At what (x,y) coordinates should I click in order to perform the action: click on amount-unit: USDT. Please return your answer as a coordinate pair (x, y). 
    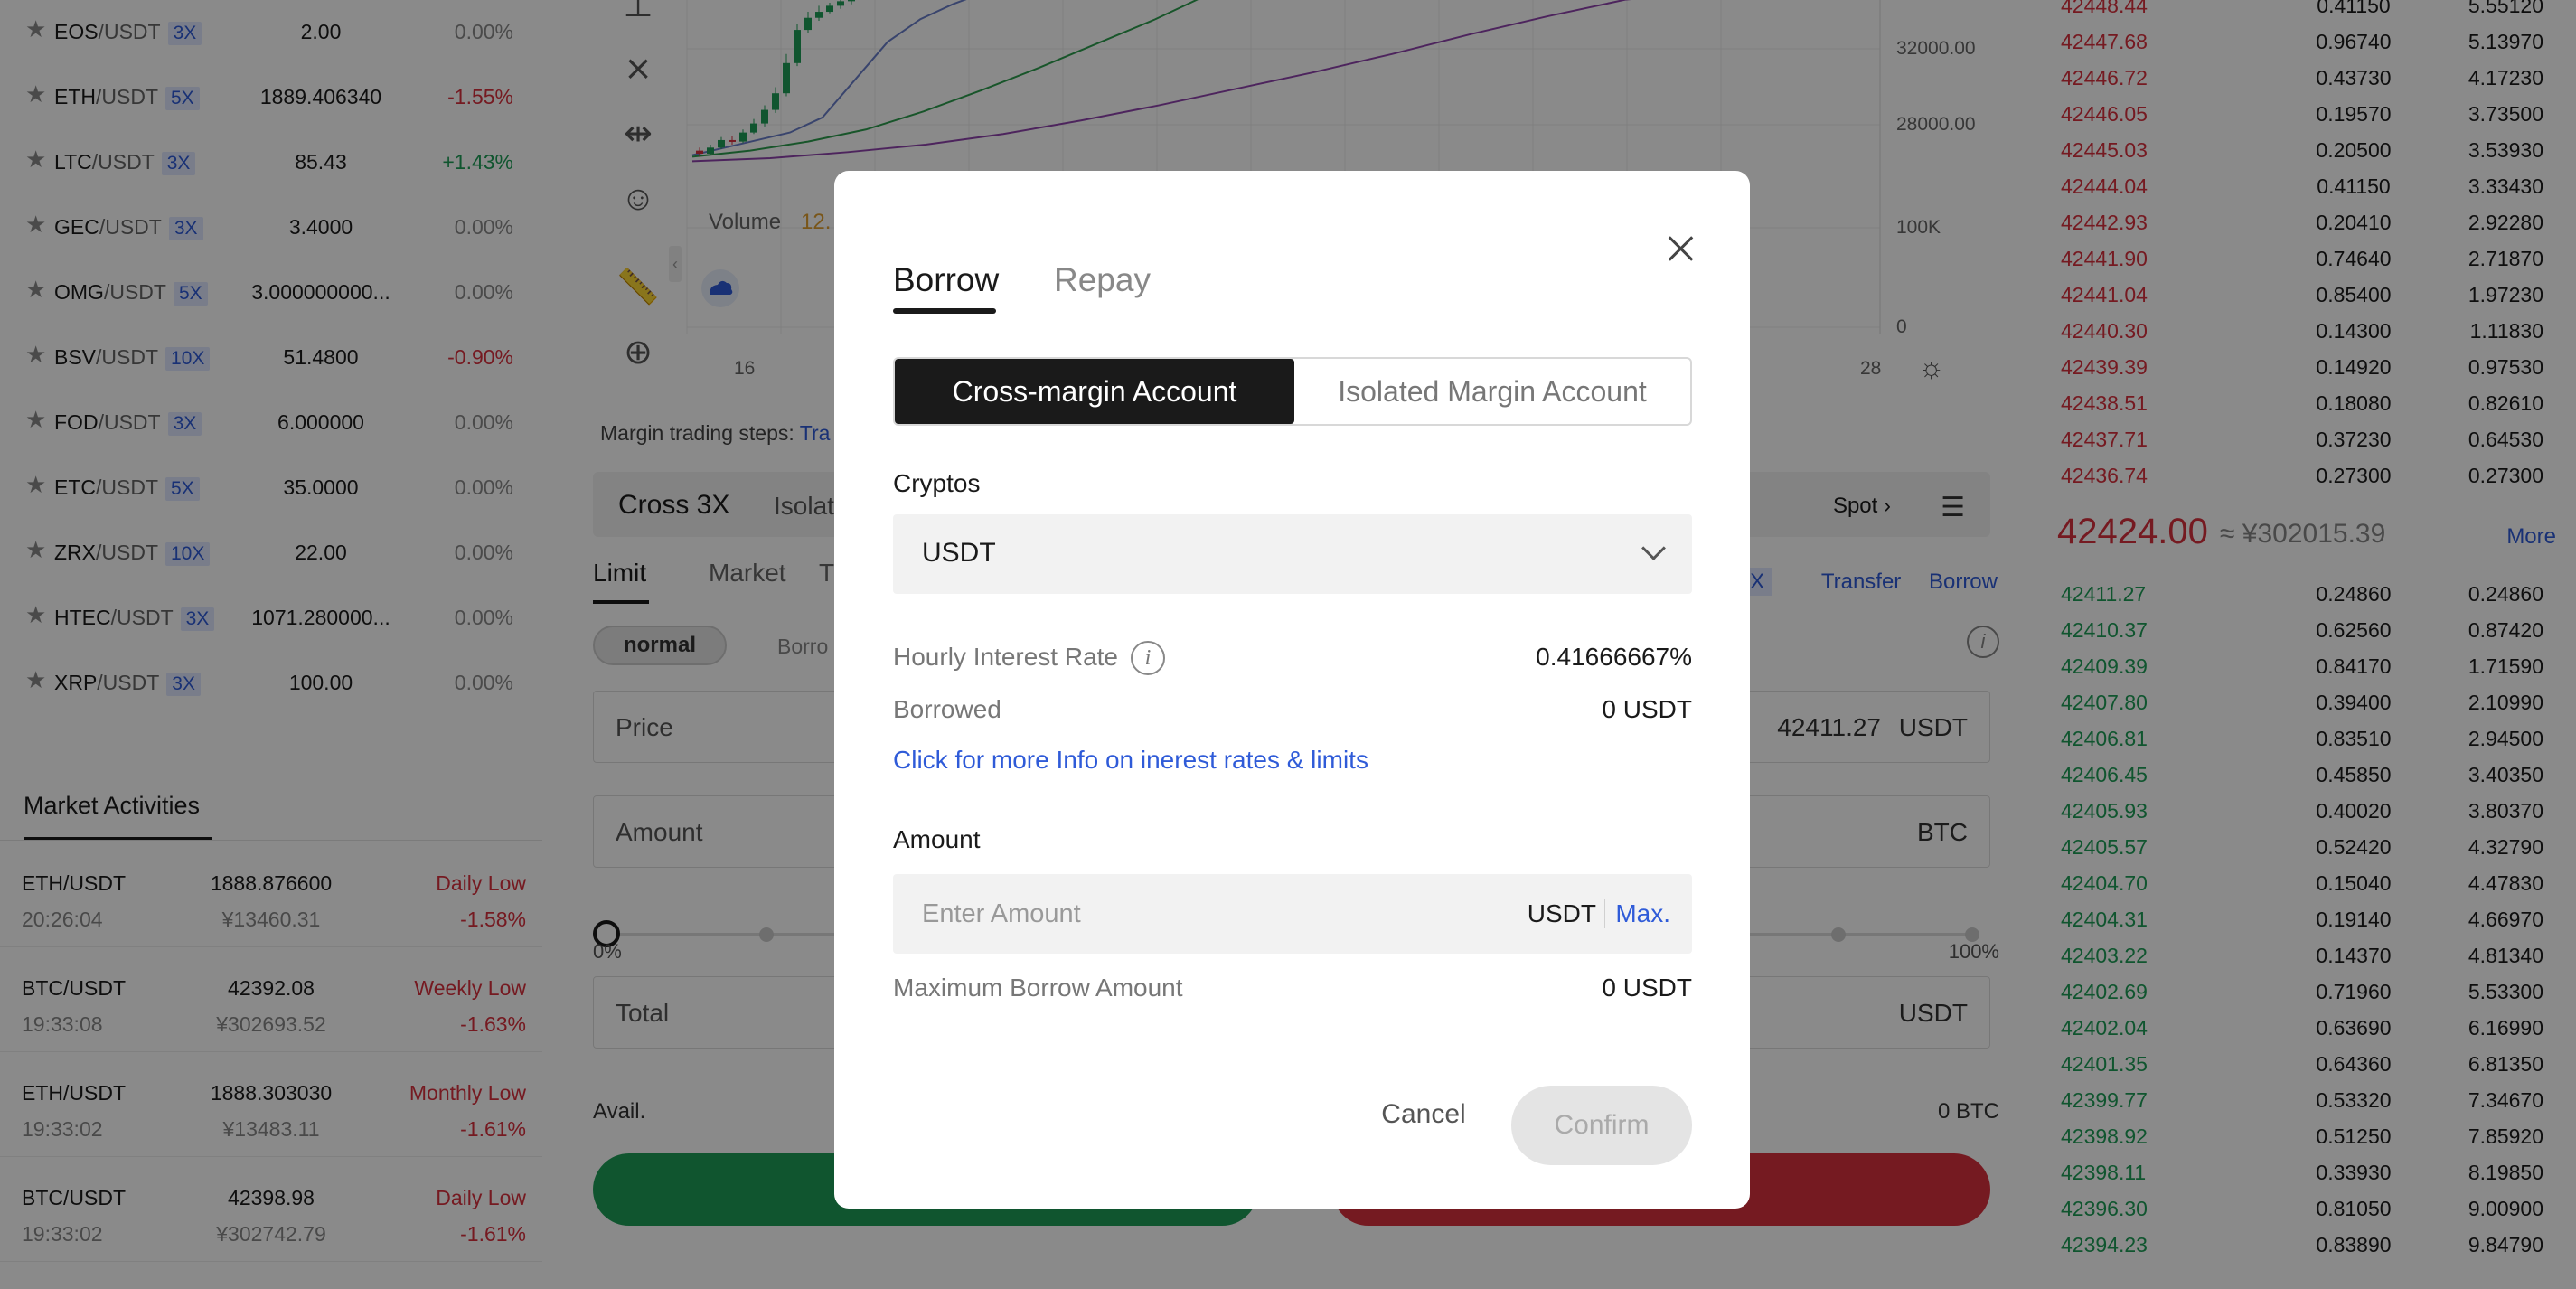
    Looking at the image, I should click on (1561, 913).